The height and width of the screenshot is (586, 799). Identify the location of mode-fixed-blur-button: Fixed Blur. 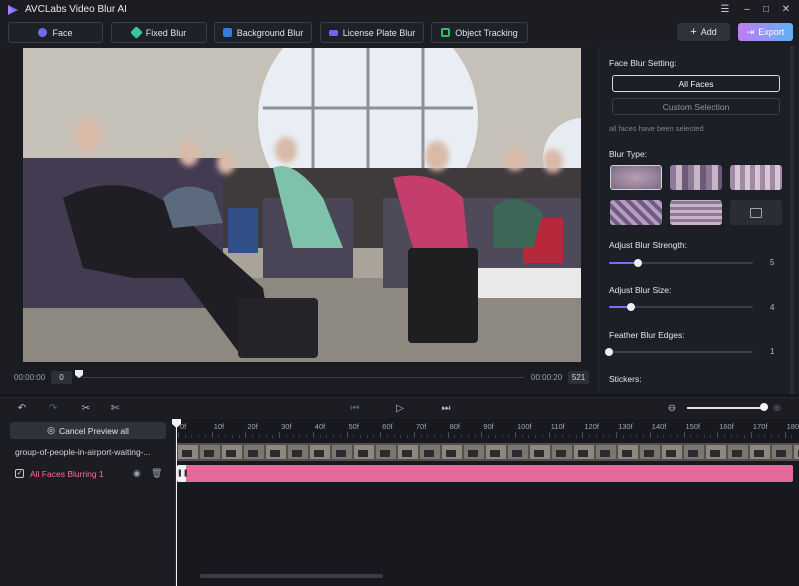
(159, 32).